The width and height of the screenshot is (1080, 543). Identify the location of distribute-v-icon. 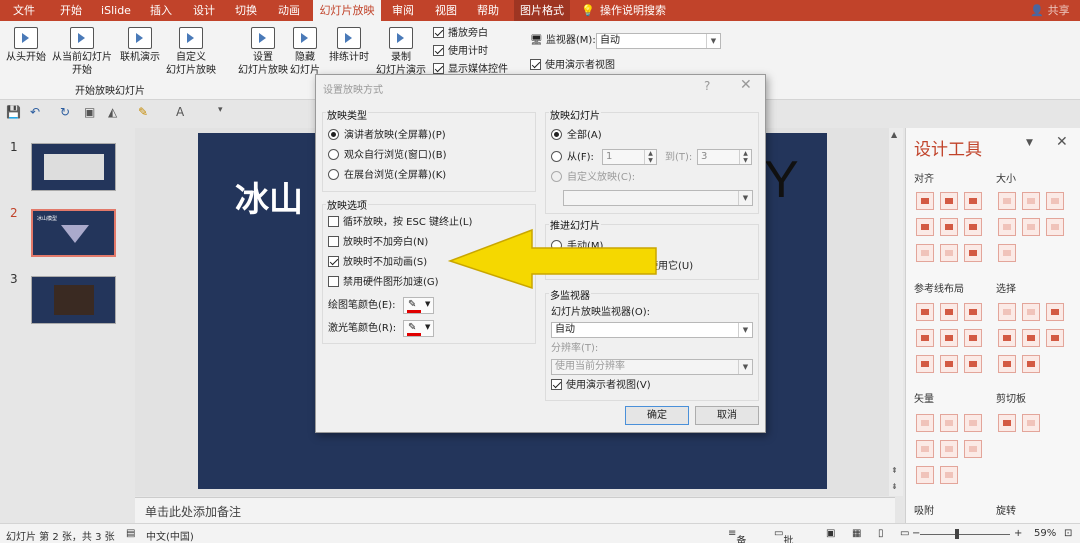
(949, 253).